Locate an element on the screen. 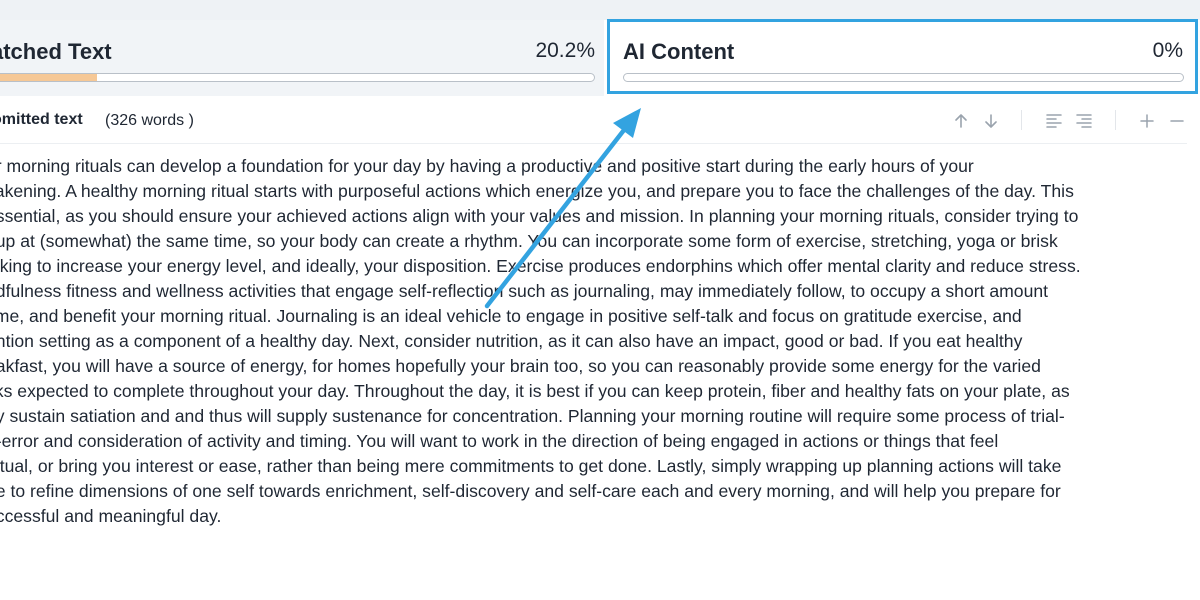 Image resolution: width=1200 pixels, height=600 pixels. minus-icon is located at coordinates (1177, 121).